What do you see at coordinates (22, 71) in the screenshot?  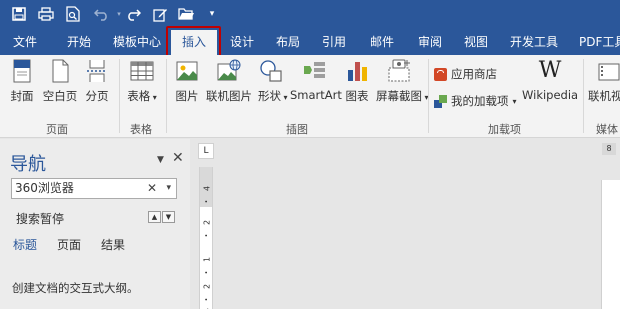 I see `cover-page-icon` at bounding box center [22, 71].